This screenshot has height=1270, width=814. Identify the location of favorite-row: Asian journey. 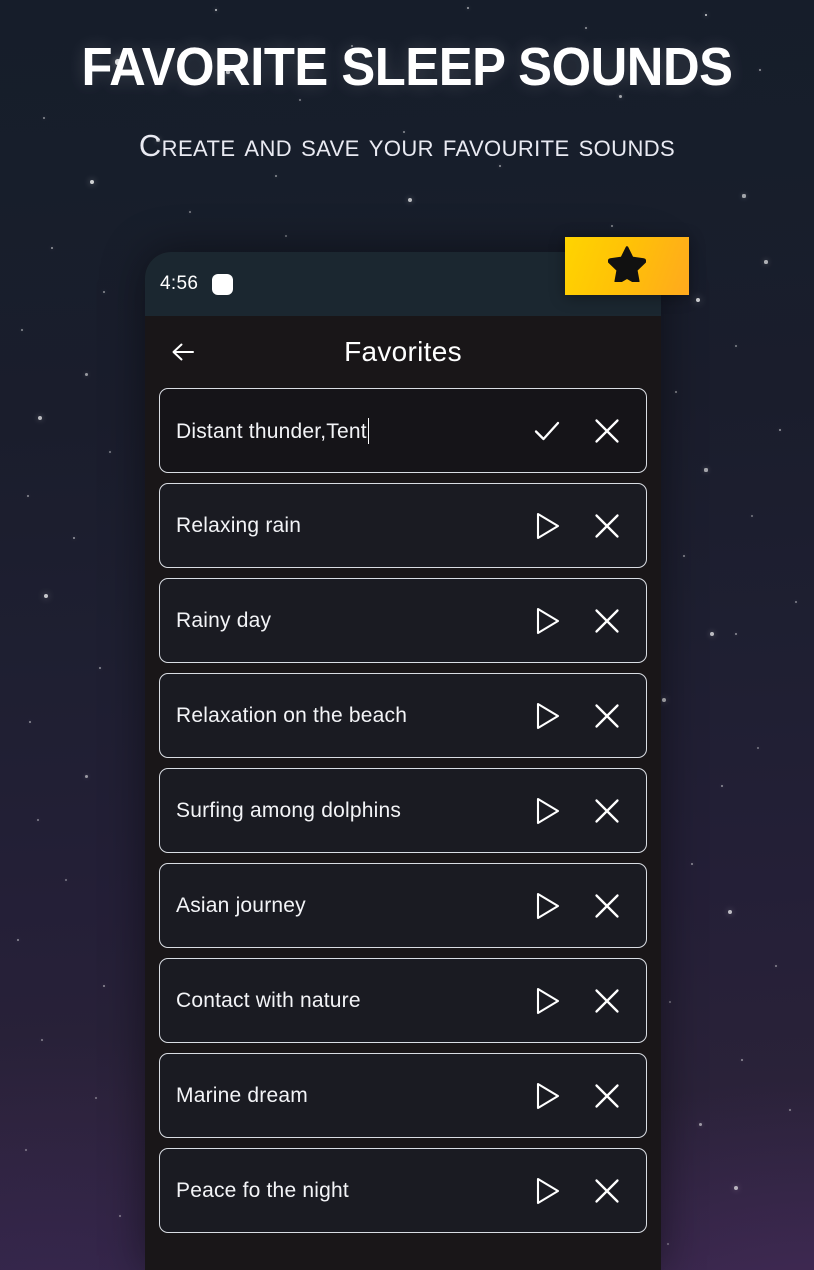
(403, 905).